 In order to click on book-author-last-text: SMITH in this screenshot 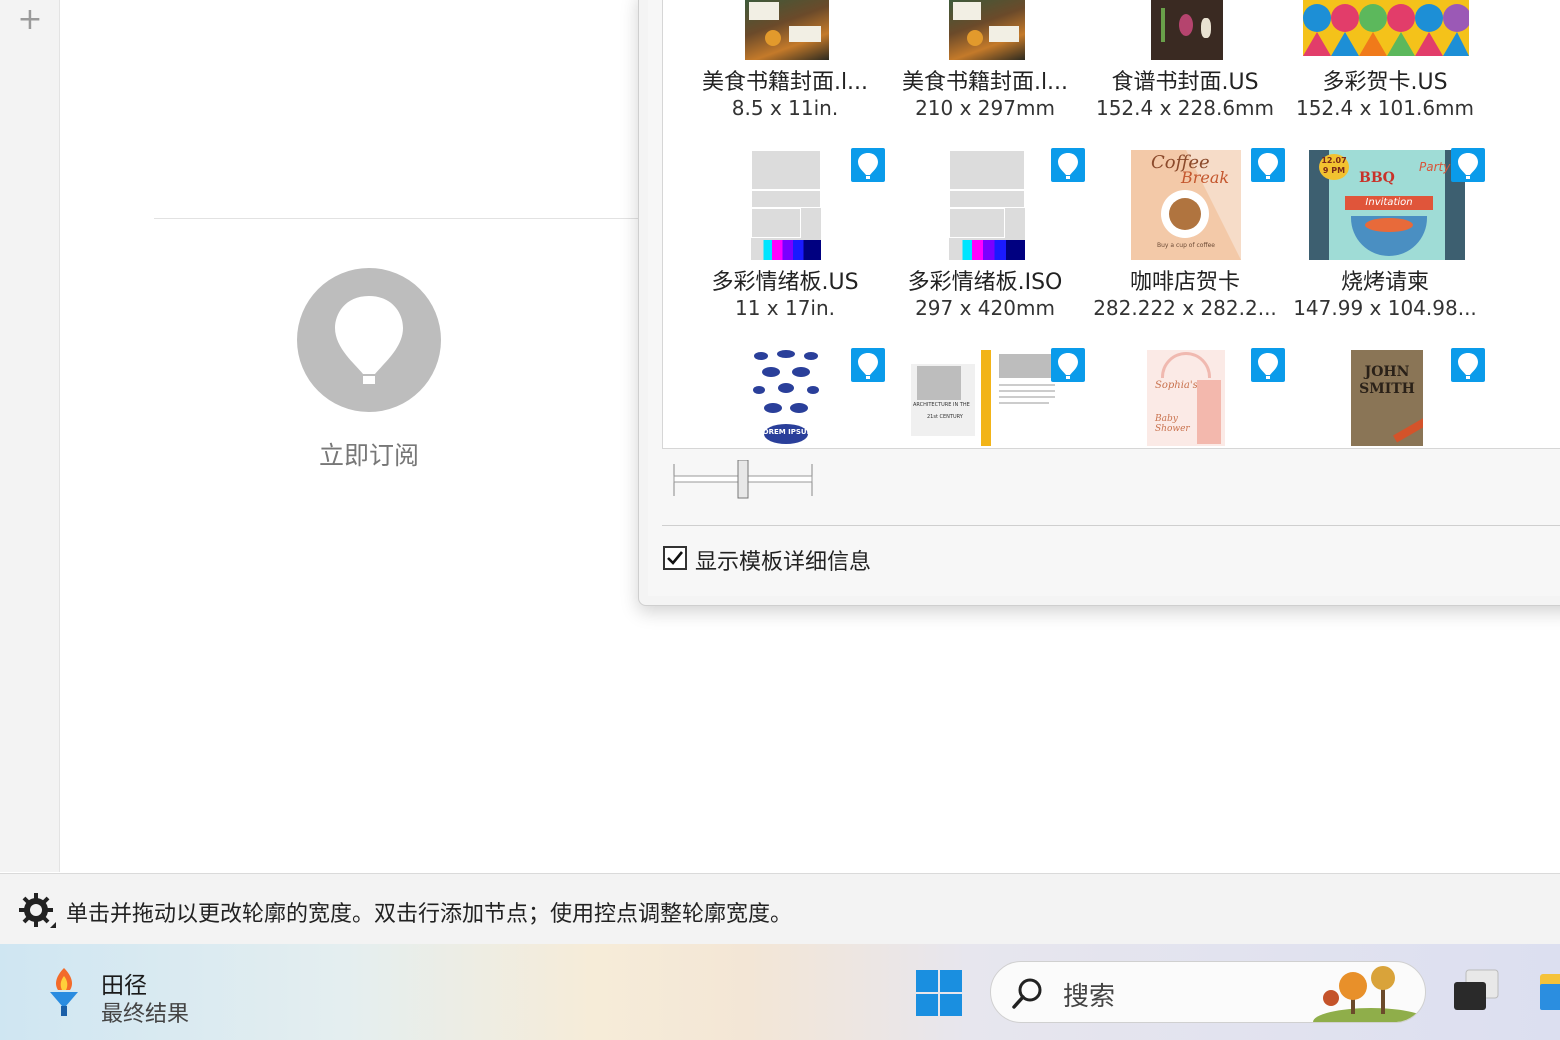, I will do `click(1387, 389)`.